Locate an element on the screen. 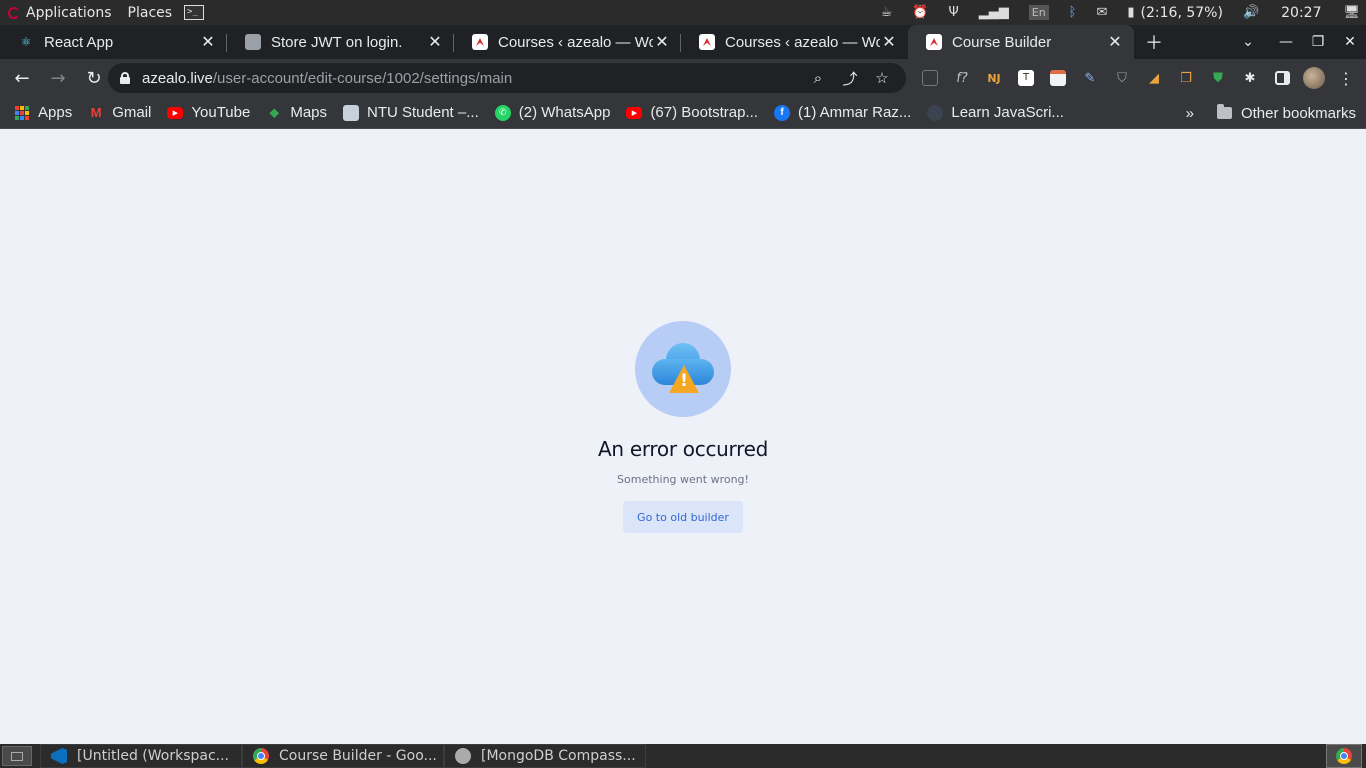 This screenshot has width=1366, height=768. bookmark-whatsapp: ✆ (2) WhatsApp is located at coordinates (552, 112).